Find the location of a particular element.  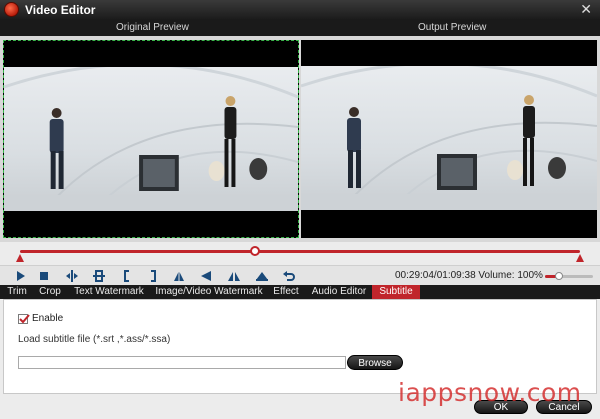

original-preview-label: Original Preview is located at coordinates (152, 27).